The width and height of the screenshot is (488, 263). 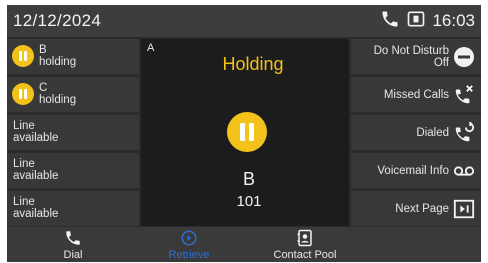 What do you see at coordinates (464, 171) in the screenshot?
I see `voicemail-icon` at bounding box center [464, 171].